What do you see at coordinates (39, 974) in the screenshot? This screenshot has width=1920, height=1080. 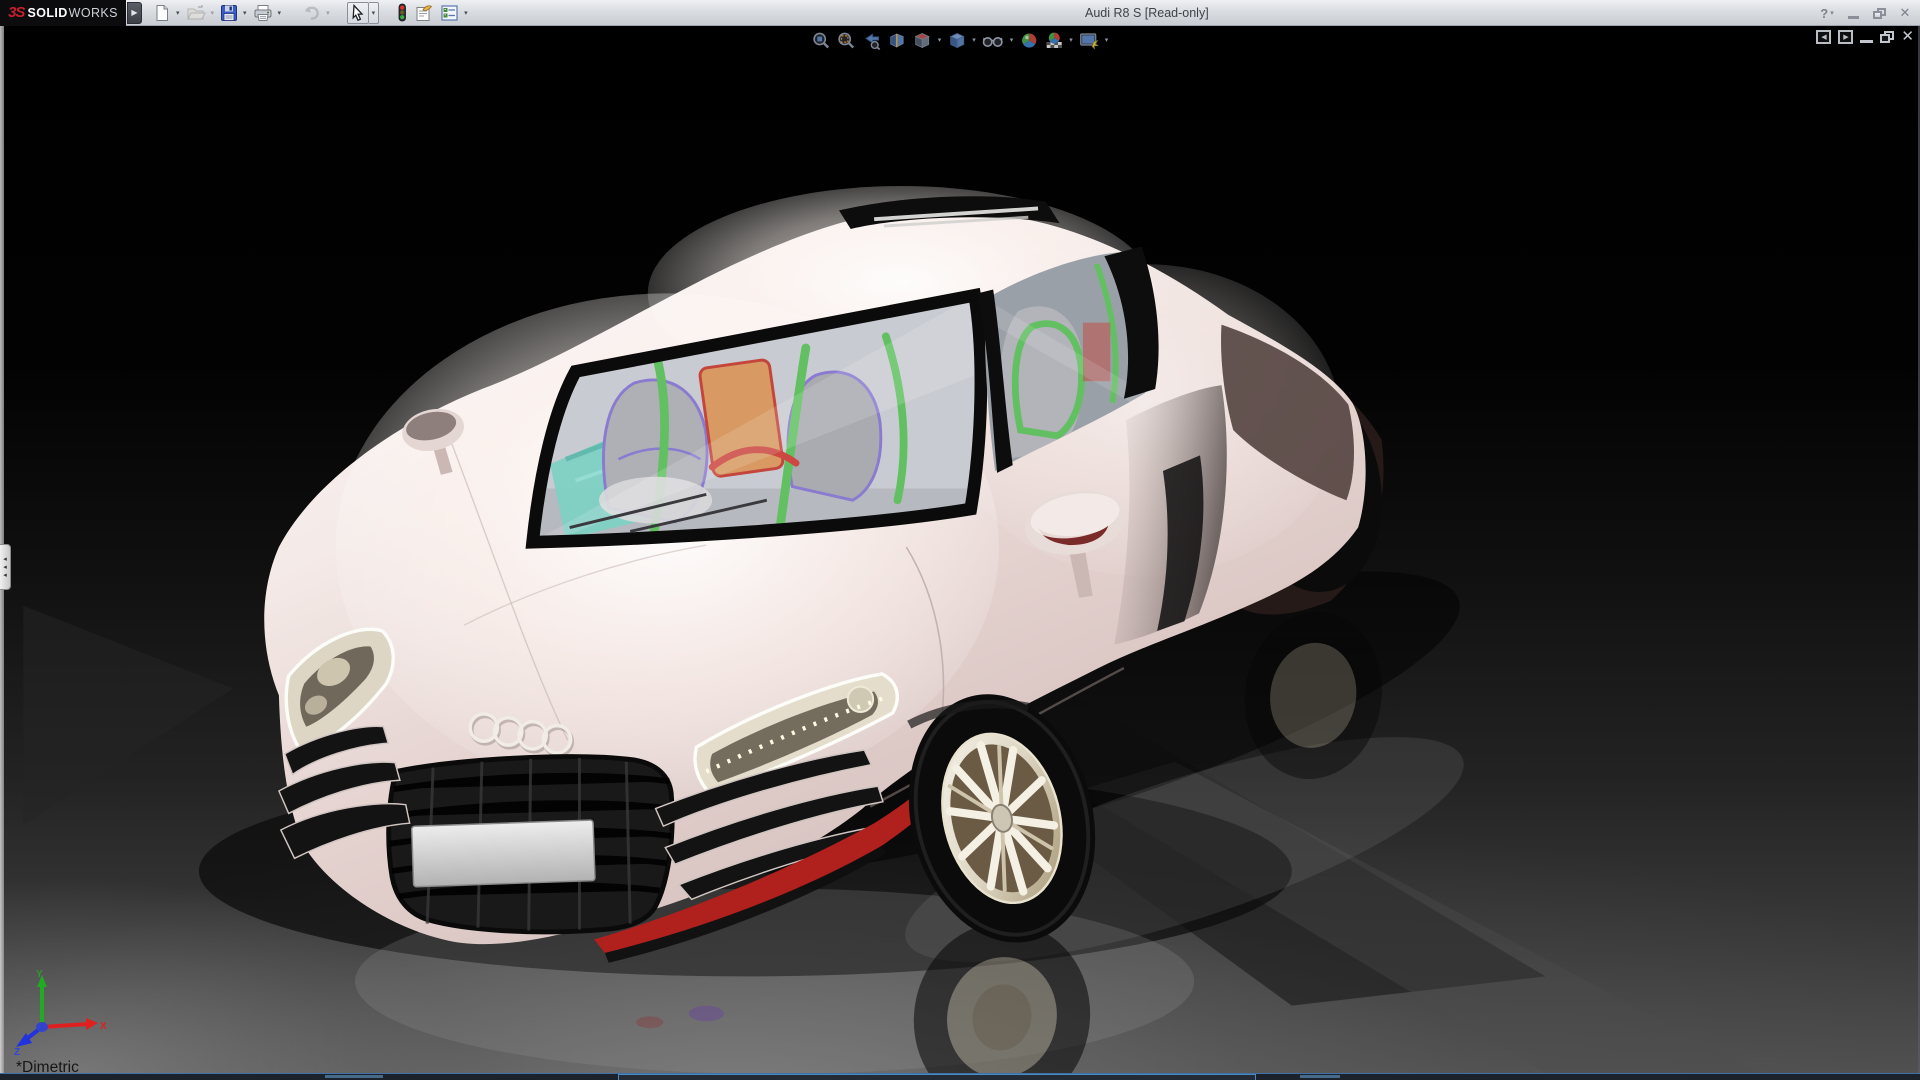 I see `triad-y-label: Y` at bounding box center [39, 974].